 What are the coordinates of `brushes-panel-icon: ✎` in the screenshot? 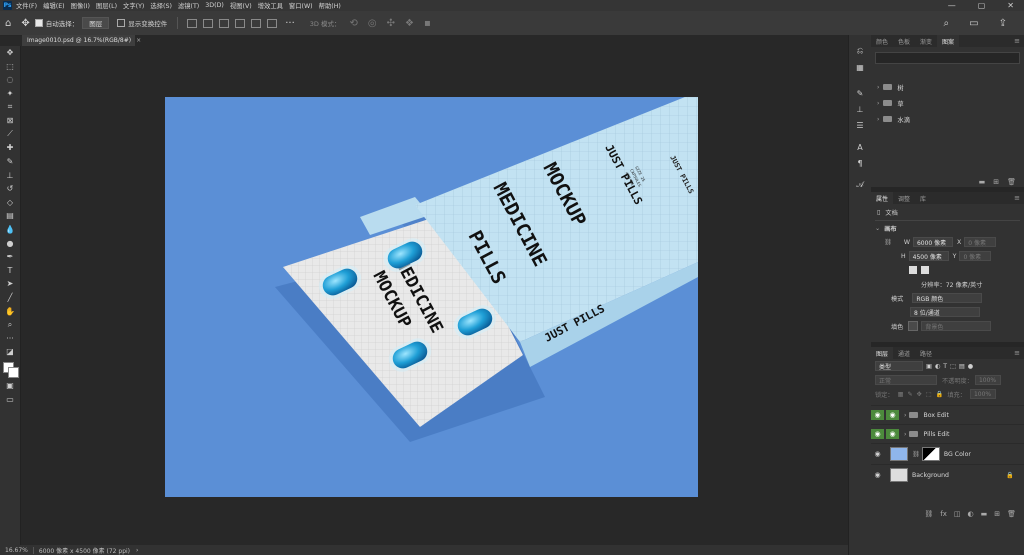 It's located at (860, 93).